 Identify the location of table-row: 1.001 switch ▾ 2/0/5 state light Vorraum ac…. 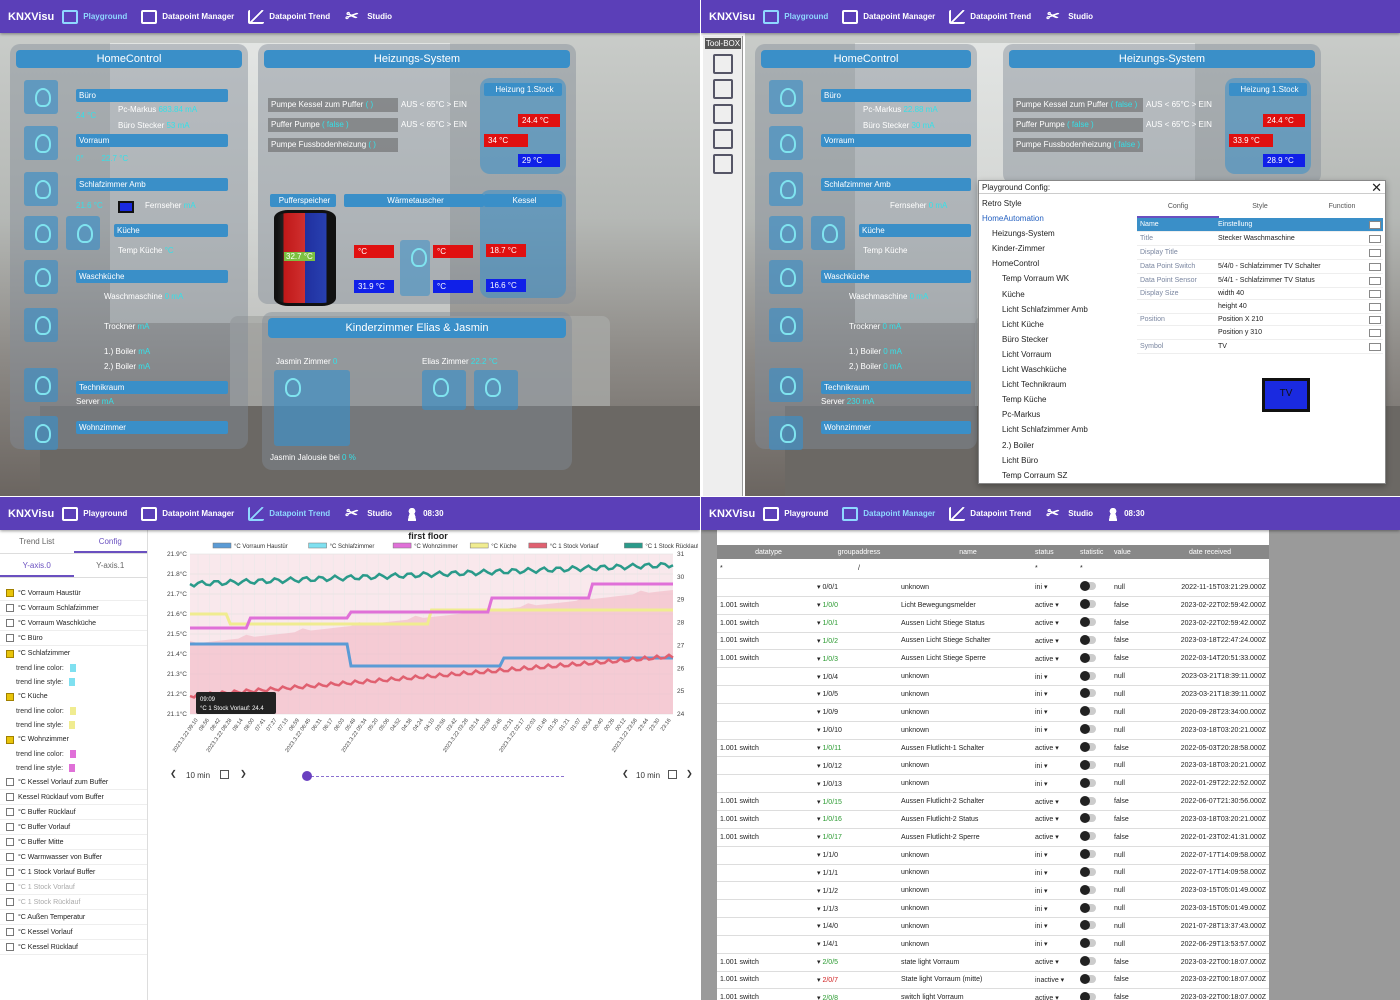
(993, 963).